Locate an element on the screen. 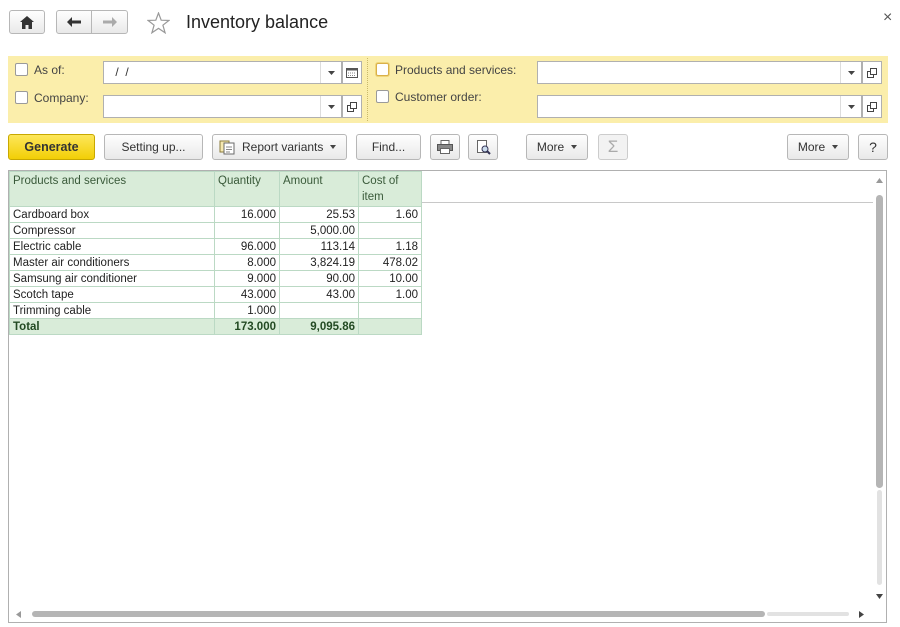 This screenshot has width=900, height=627. column-header: Amount is located at coordinates (319, 189).